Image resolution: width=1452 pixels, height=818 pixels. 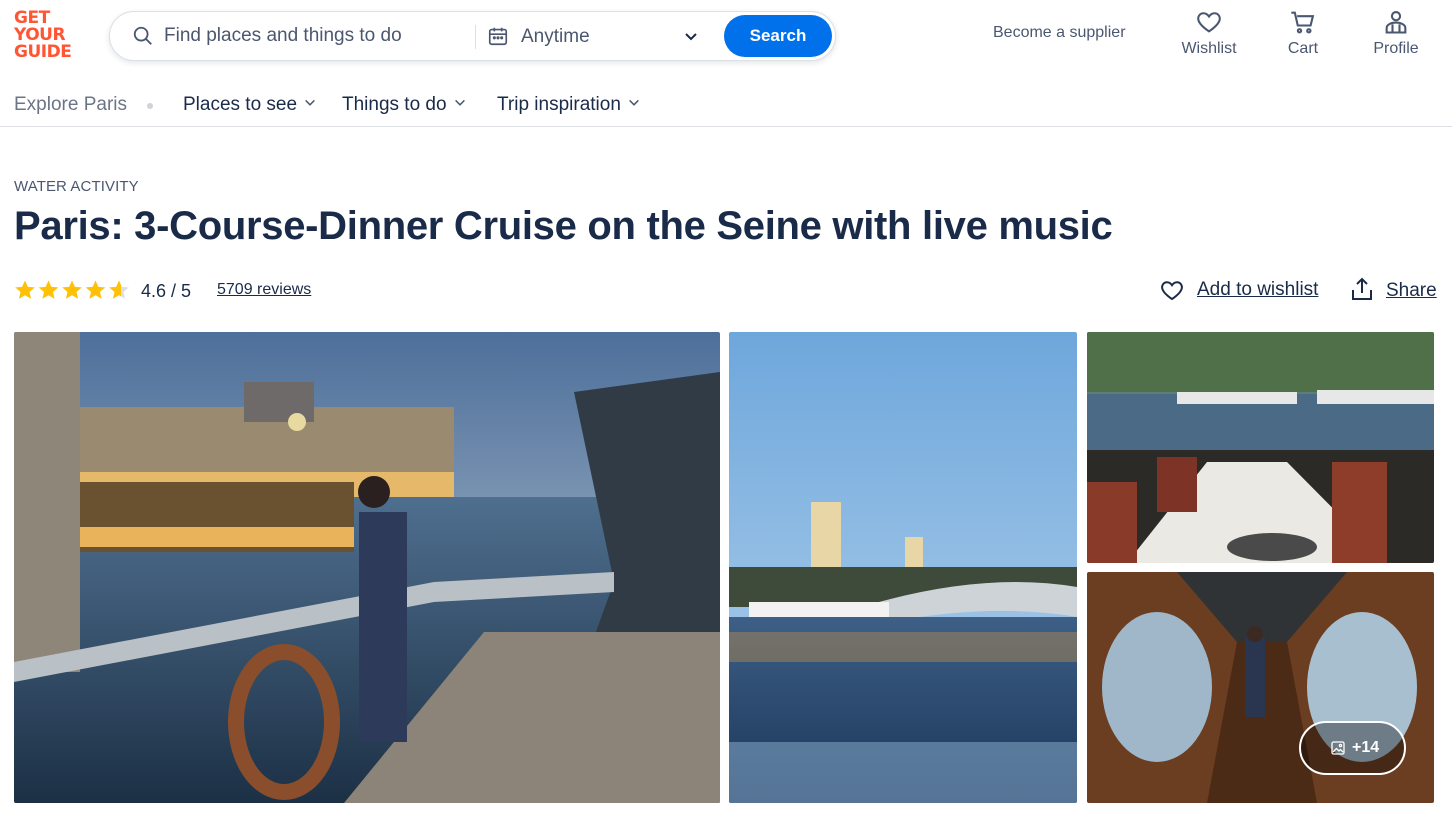 I want to click on search-button: Search, so click(x=778, y=36).